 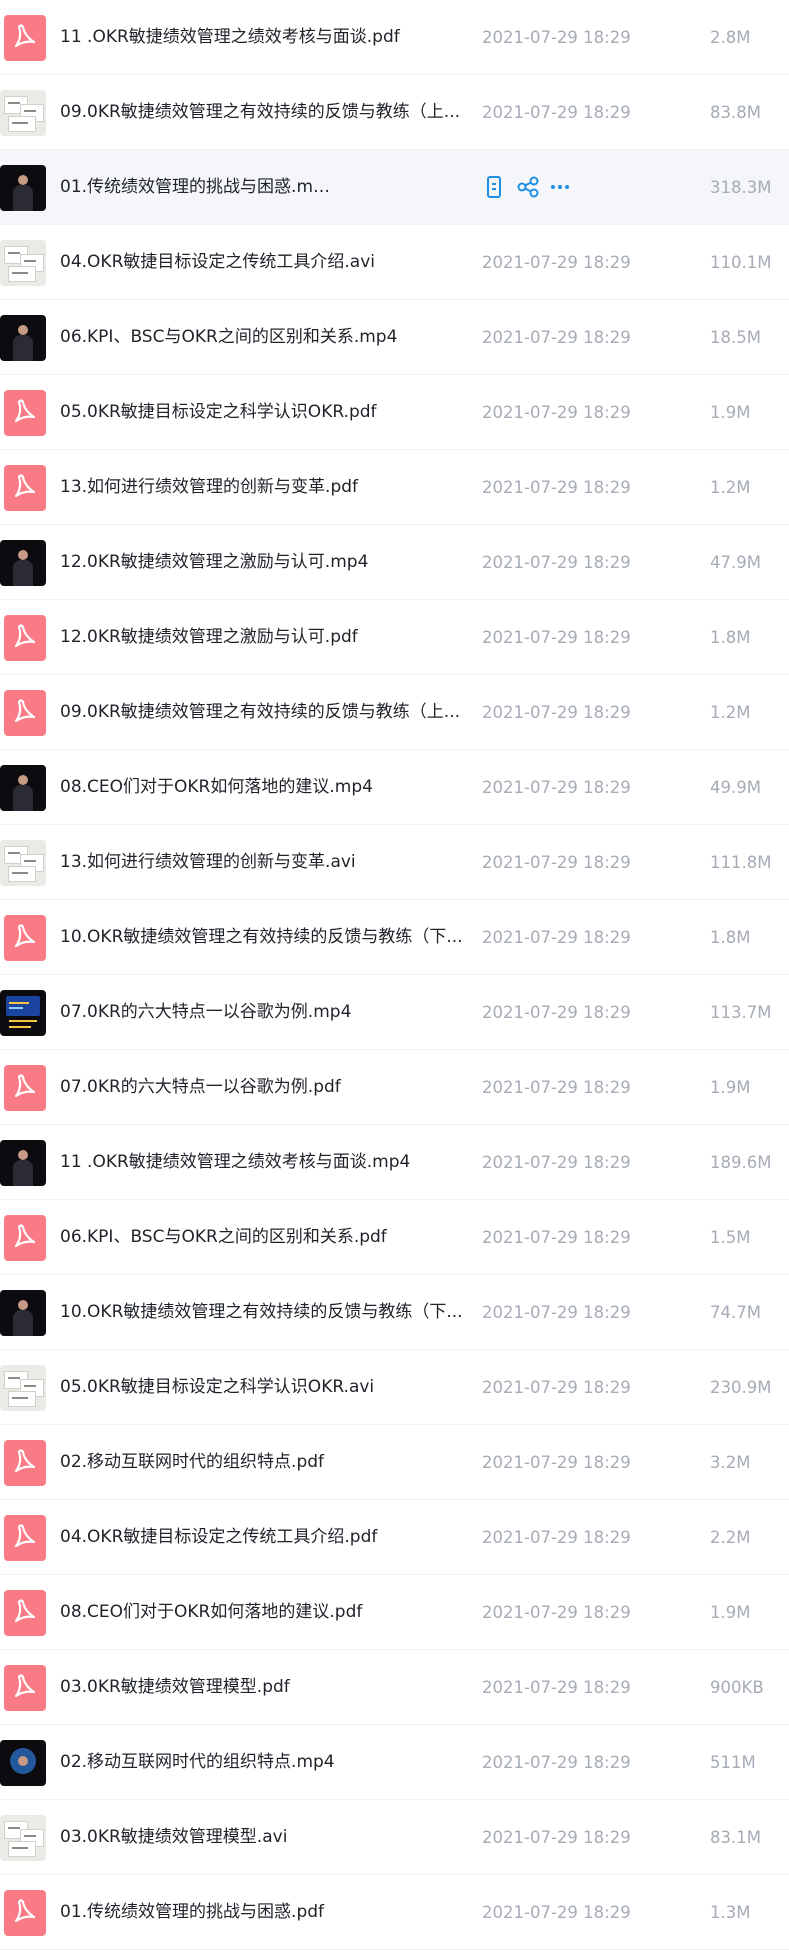 I want to click on phone-icon, so click(x=494, y=187).